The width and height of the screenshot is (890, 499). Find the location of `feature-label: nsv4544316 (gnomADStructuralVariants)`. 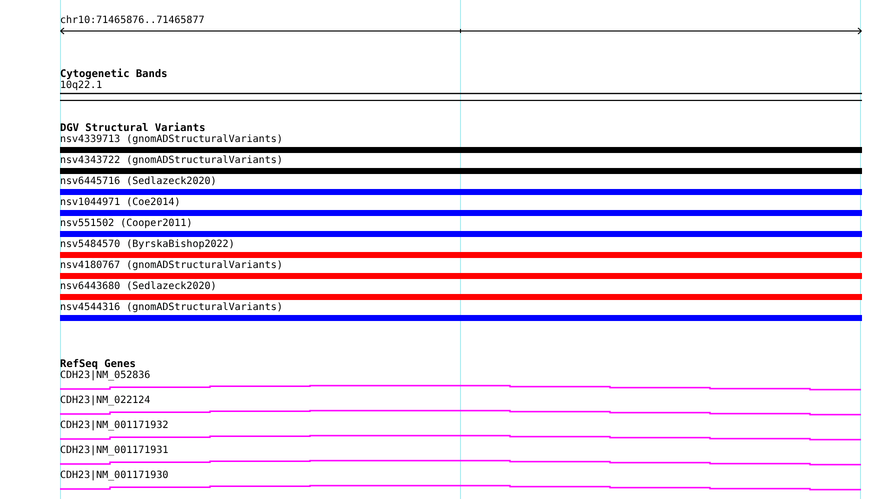

feature-label: nsv4544316 (gnomADStructuralVariants) is located at coordinates (171, 308).